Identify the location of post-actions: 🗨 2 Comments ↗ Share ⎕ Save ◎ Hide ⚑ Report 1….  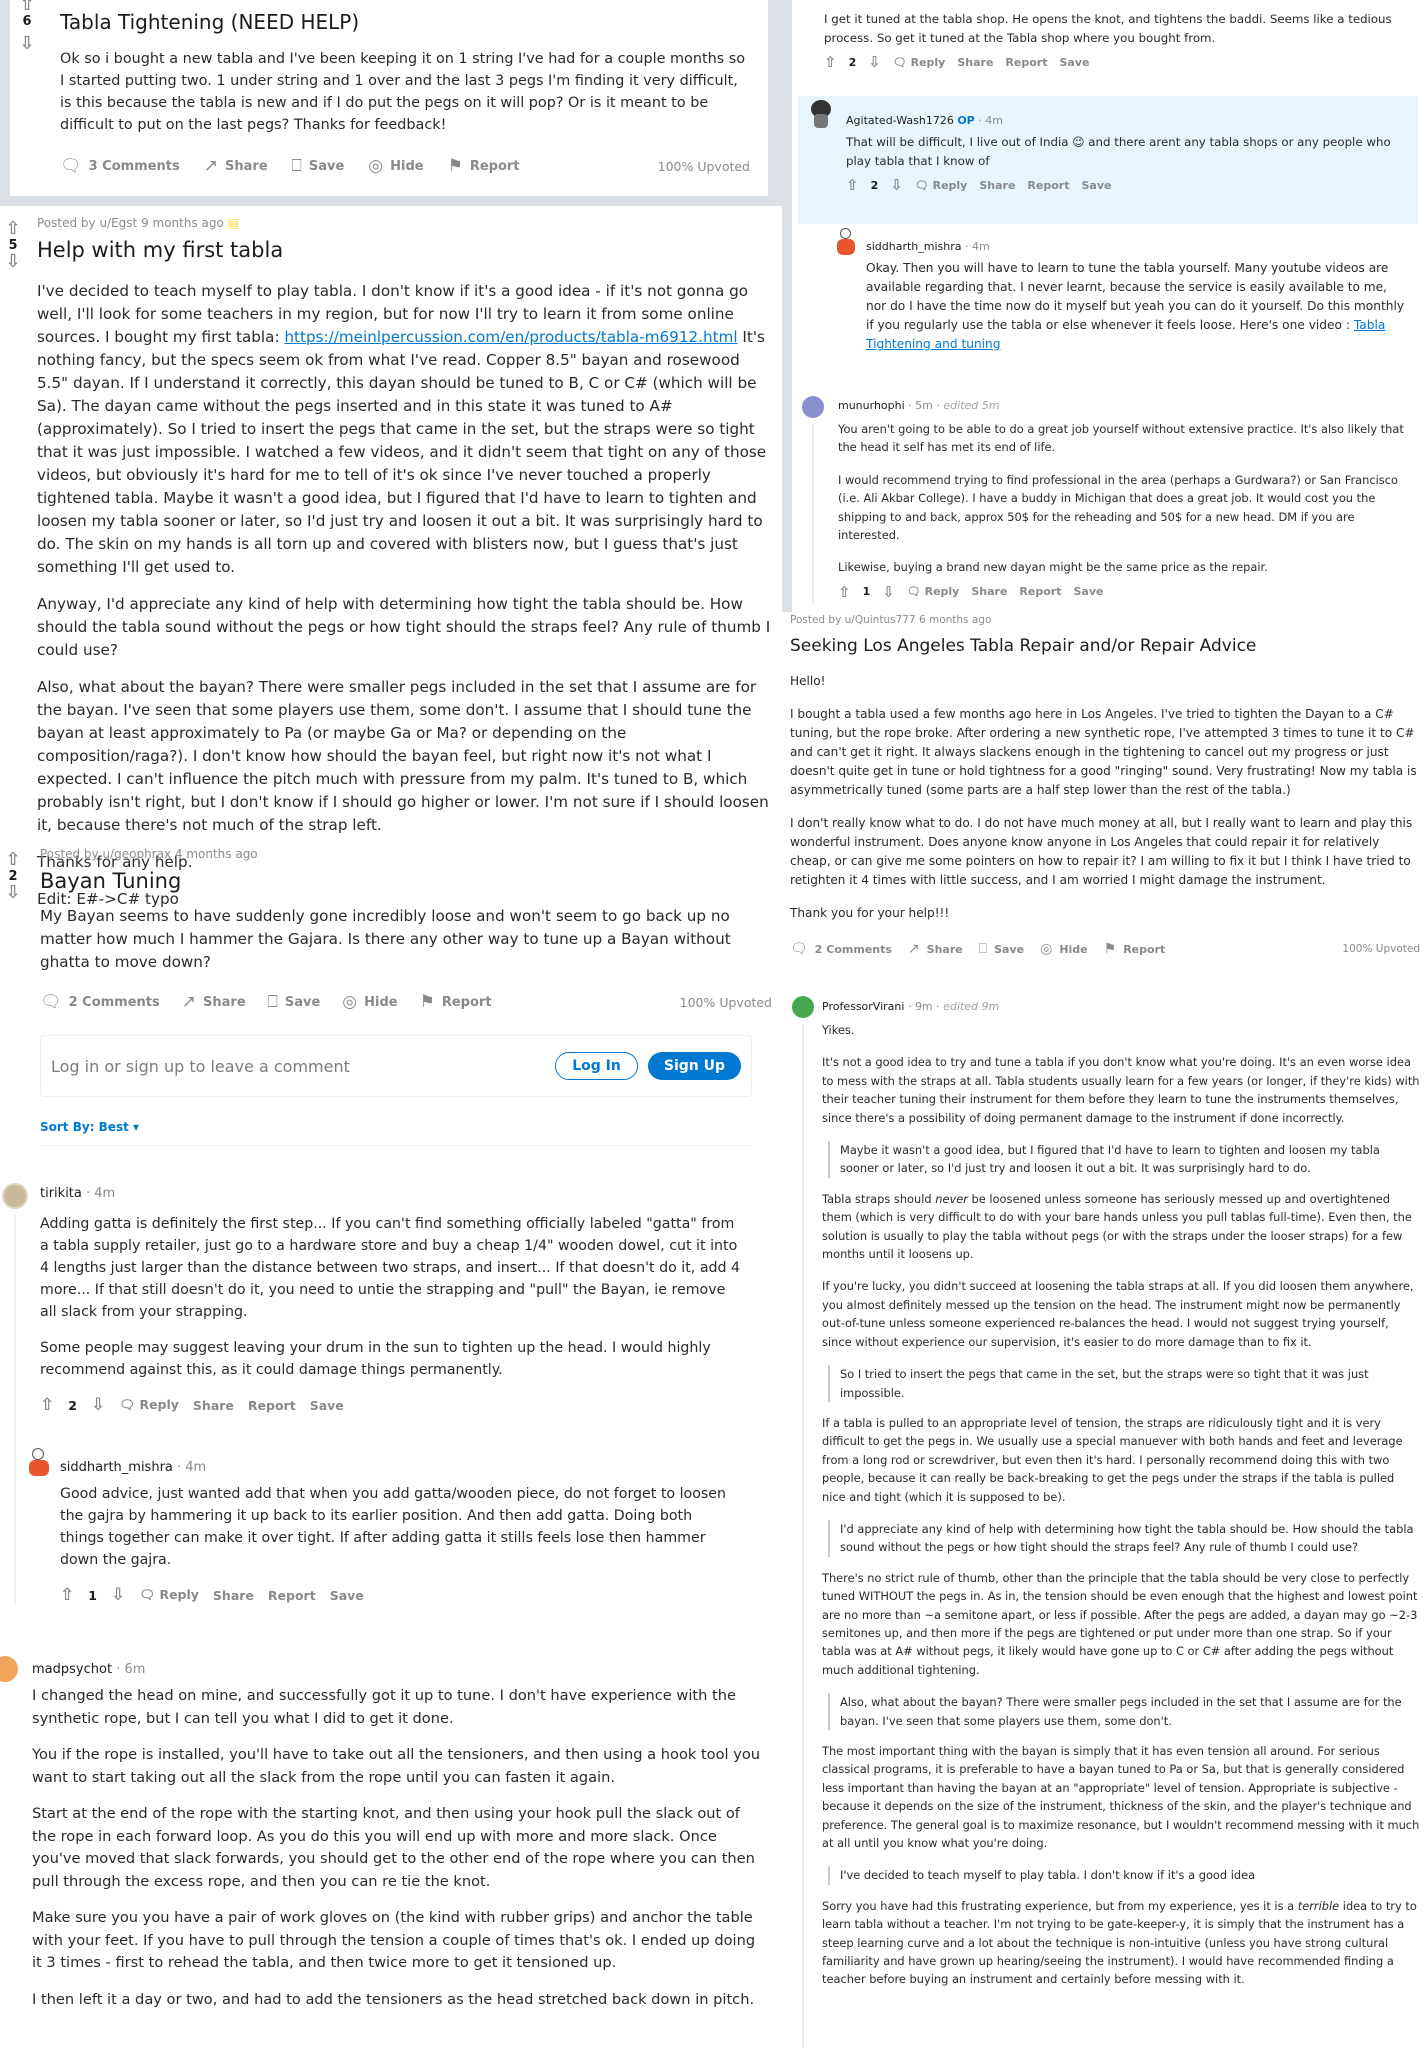
(406, 1002).